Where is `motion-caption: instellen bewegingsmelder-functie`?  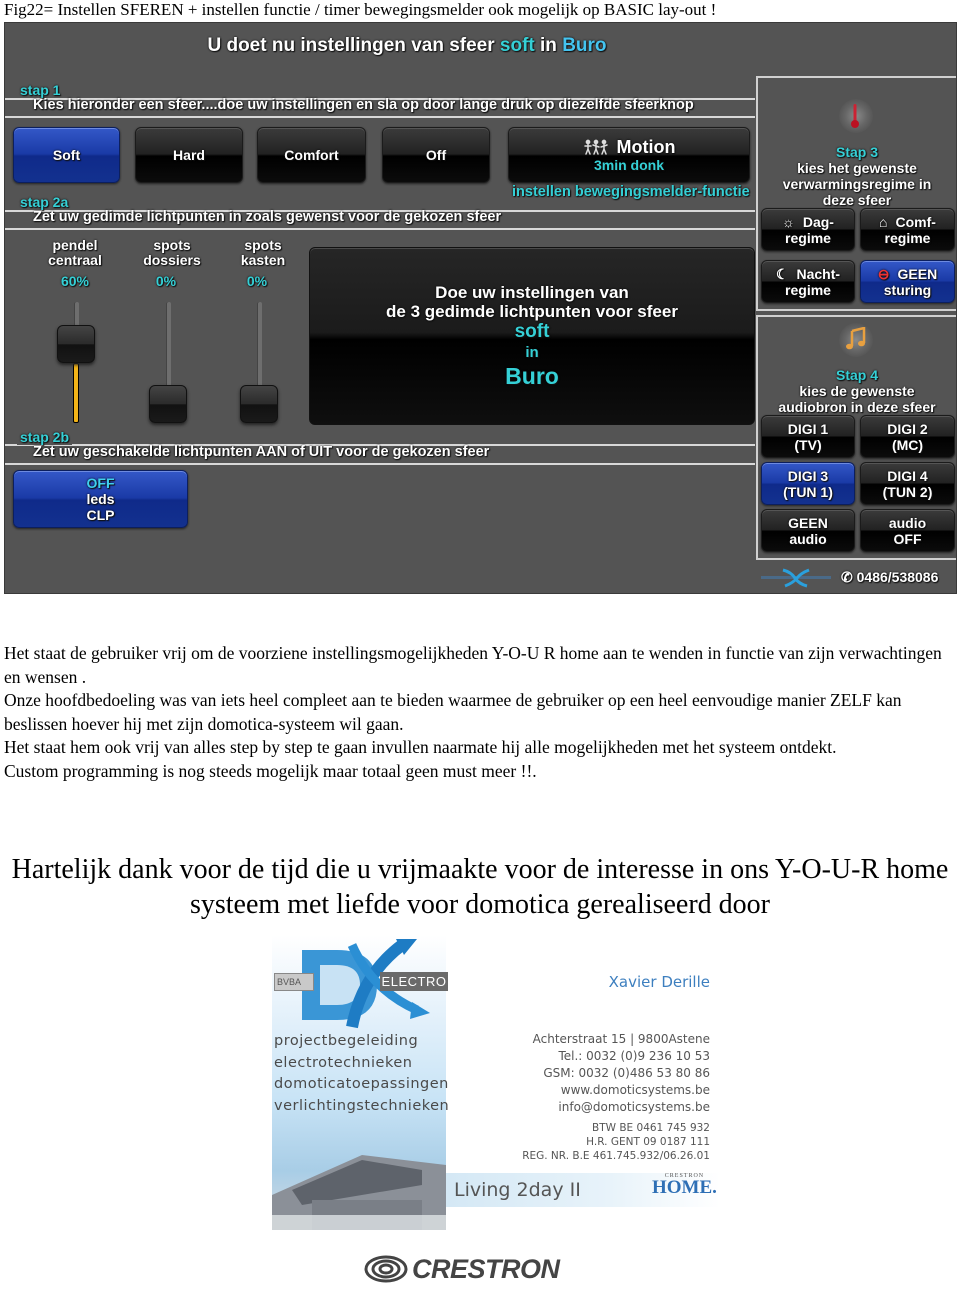
motion-caption: instellen bewegingsmelder-functie is located at coordinates (631, 192).